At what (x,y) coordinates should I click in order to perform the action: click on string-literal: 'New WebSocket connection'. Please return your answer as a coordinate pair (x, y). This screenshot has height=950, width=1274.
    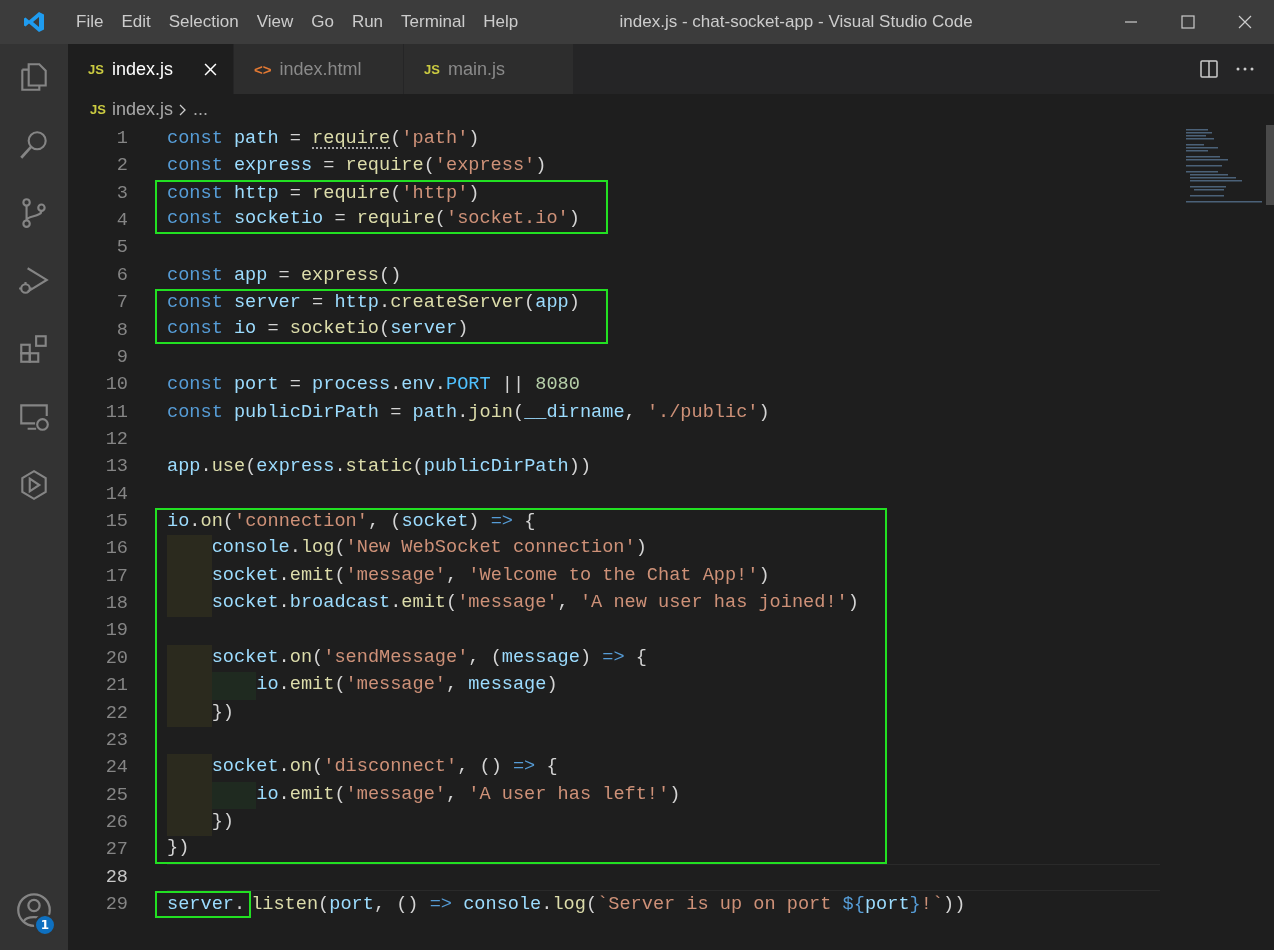
    Looking at the image, I should click on (490, 548).